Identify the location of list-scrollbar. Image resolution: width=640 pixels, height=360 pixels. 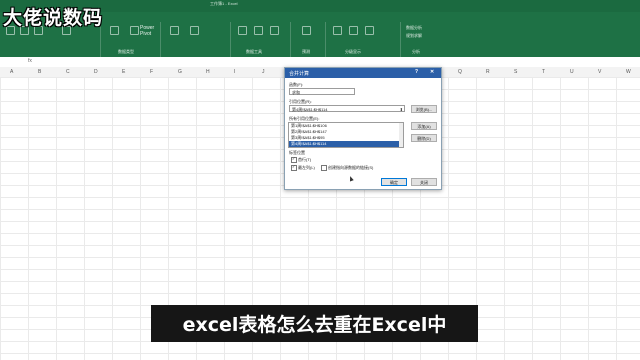
(401, 135).